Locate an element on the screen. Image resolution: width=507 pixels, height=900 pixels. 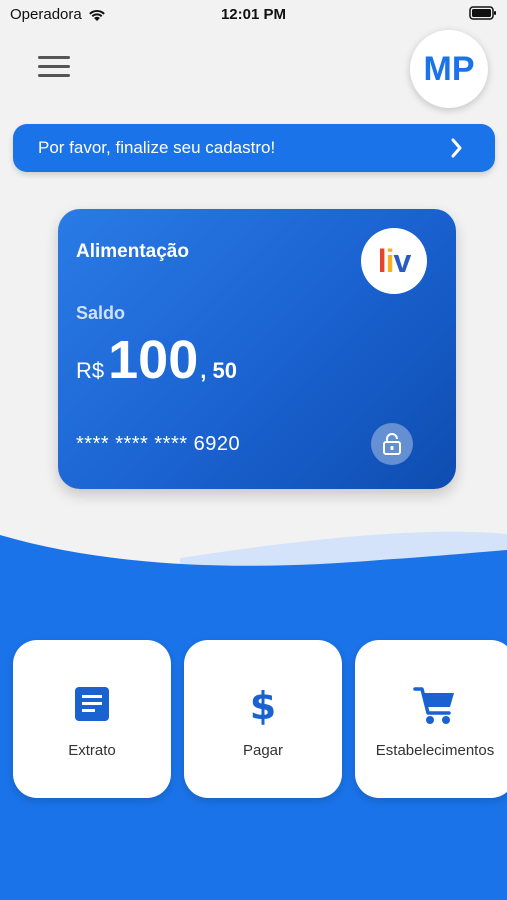
status-time: 12:01 PM is located at coordinates (253, 14).